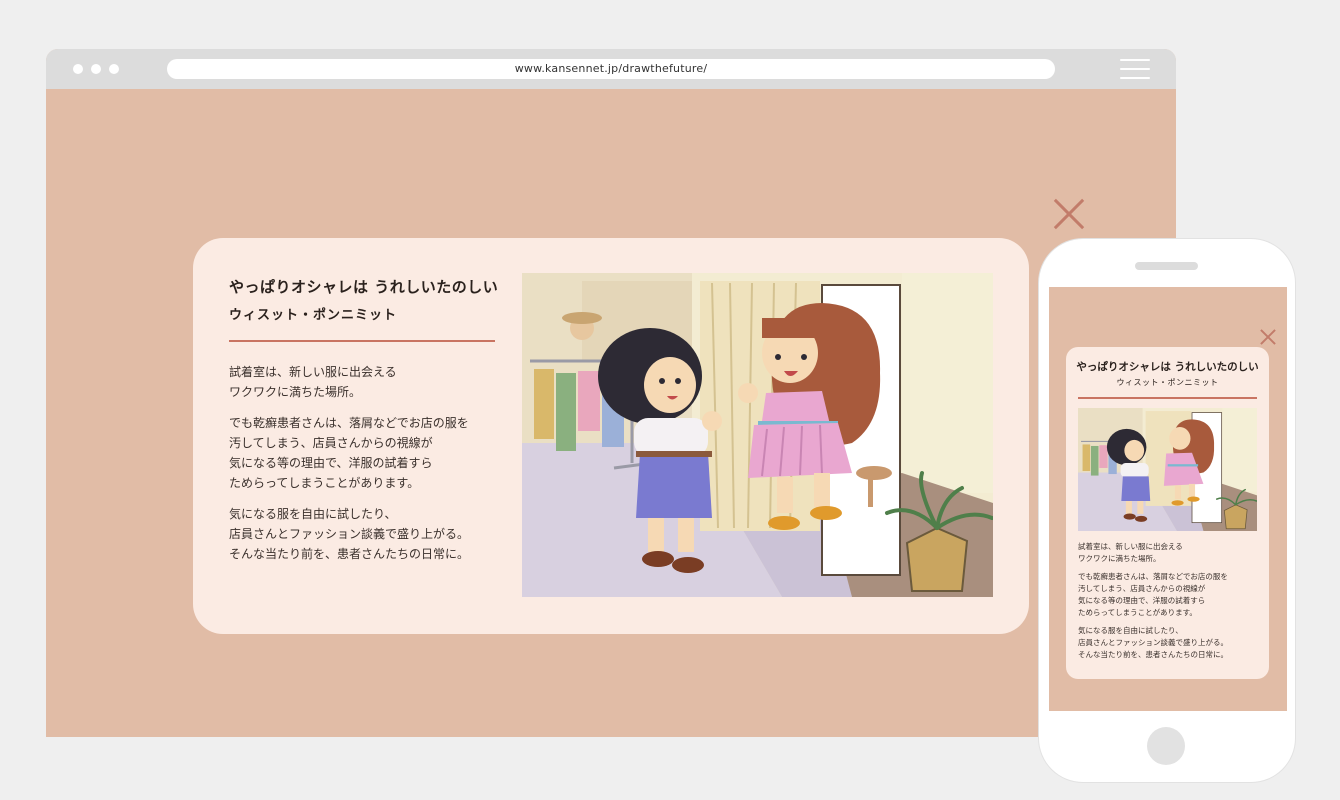 The height and width of the screenshot is (800, 1340). I want to click on window-dots-icon, so click(96, 69).